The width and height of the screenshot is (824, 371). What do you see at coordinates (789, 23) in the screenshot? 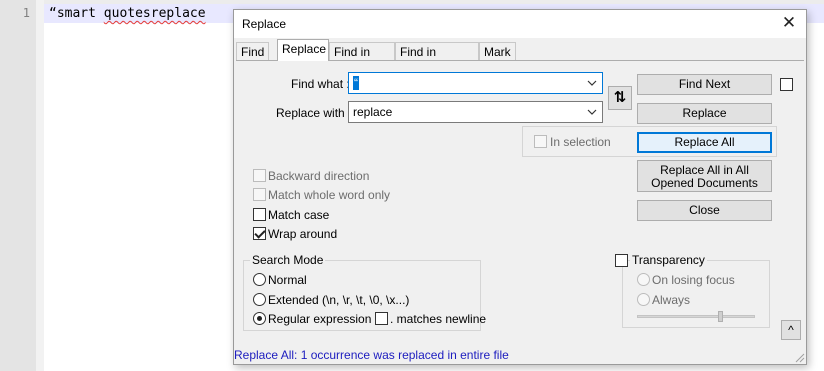
I see `close-icon: ✕` at bounding box center [789, 23].